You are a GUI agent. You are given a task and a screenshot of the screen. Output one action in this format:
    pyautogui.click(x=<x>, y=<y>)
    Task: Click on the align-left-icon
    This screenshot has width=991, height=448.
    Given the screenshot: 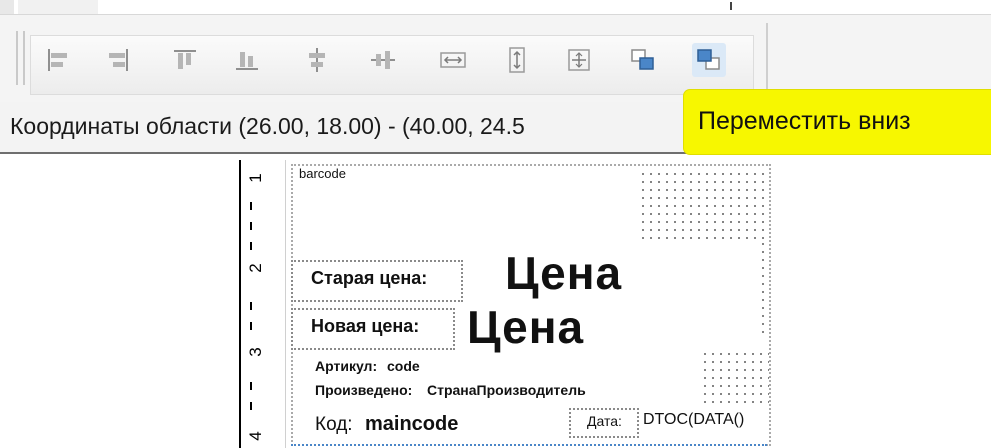 What is the action you would take?
    pyautogui.click(x=57, y=60)
    